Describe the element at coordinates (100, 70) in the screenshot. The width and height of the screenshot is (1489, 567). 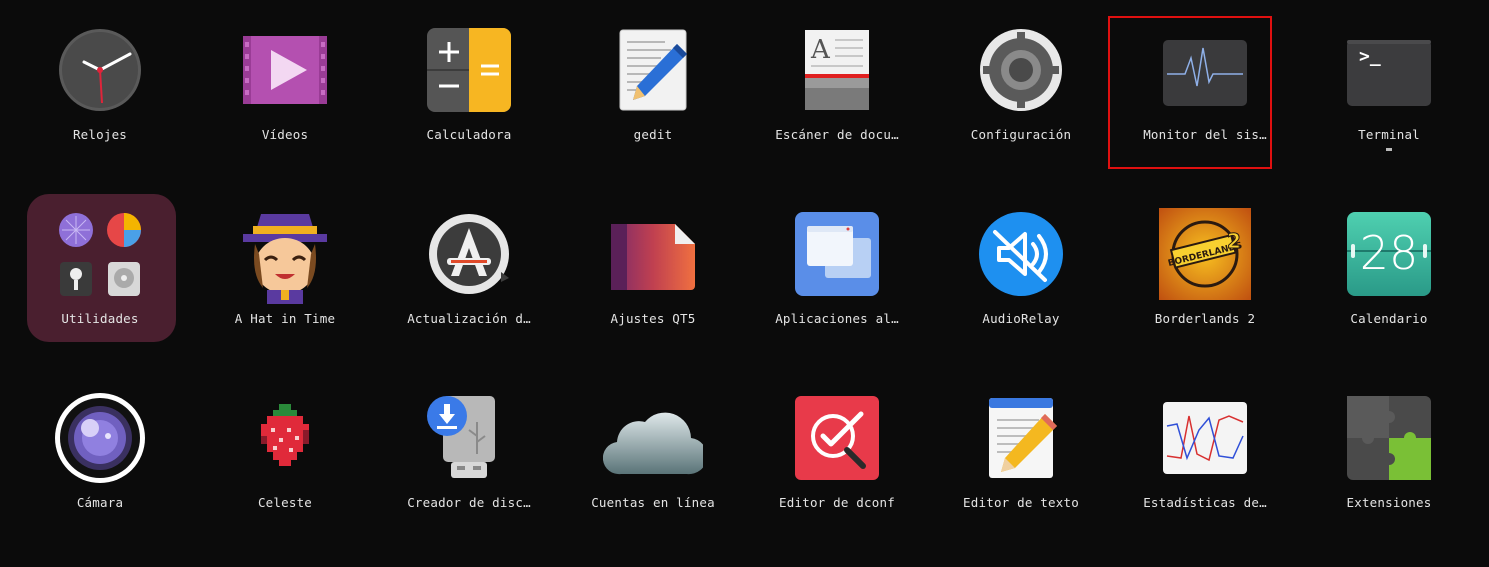
I see `clock-icon` at that location.